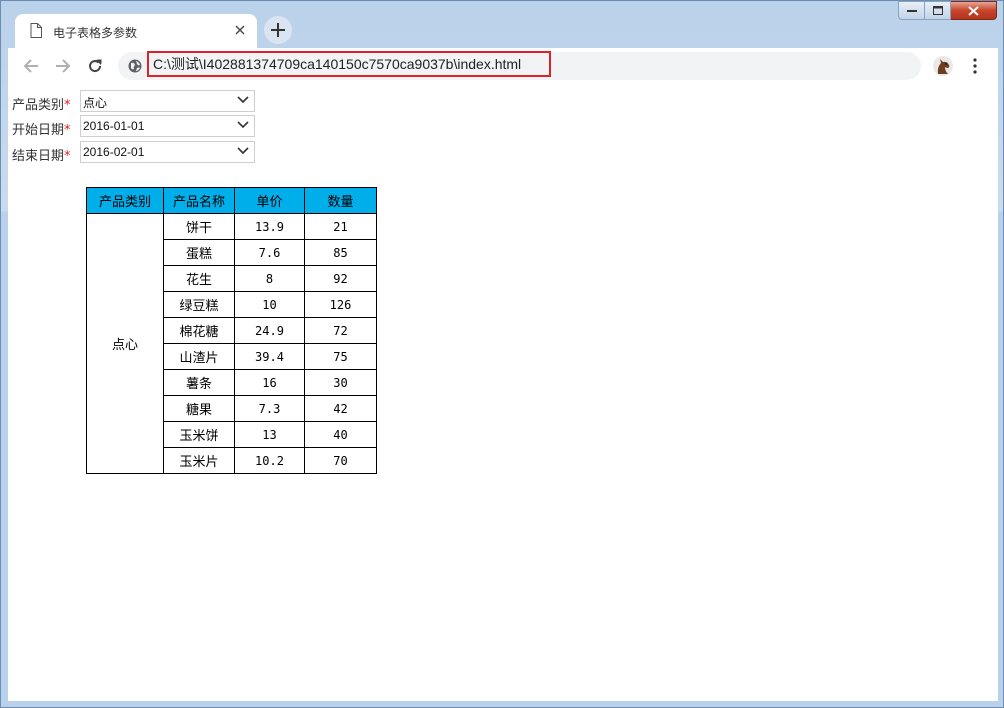  I want to click on product-name-cell: 山渣片, so click(199, 356).